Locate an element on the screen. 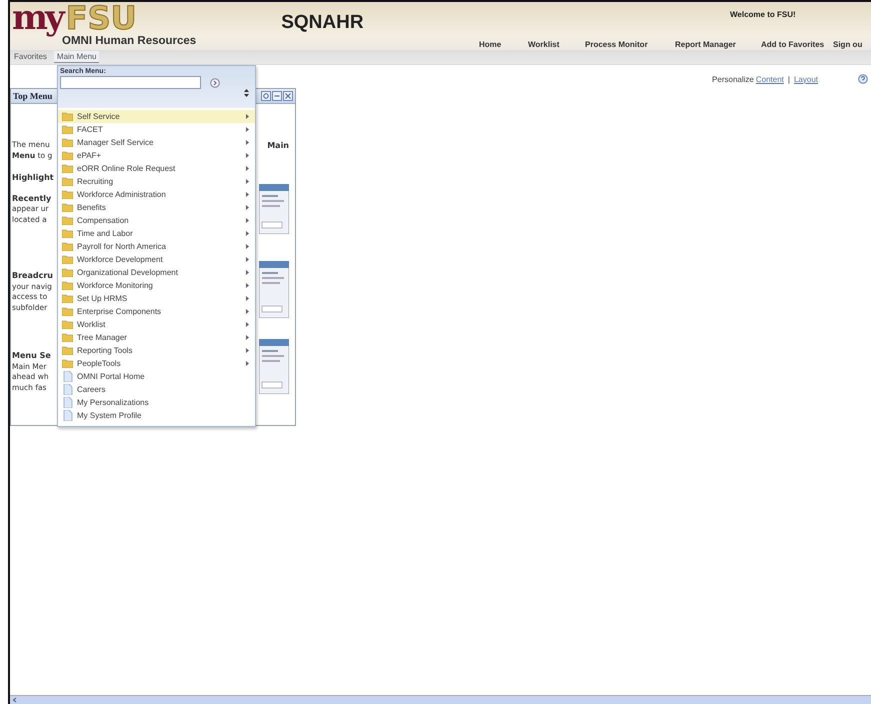 The width and height of the screenshot is (871, 704). system-name: SQNAHR is located at coordinates (322, 23).